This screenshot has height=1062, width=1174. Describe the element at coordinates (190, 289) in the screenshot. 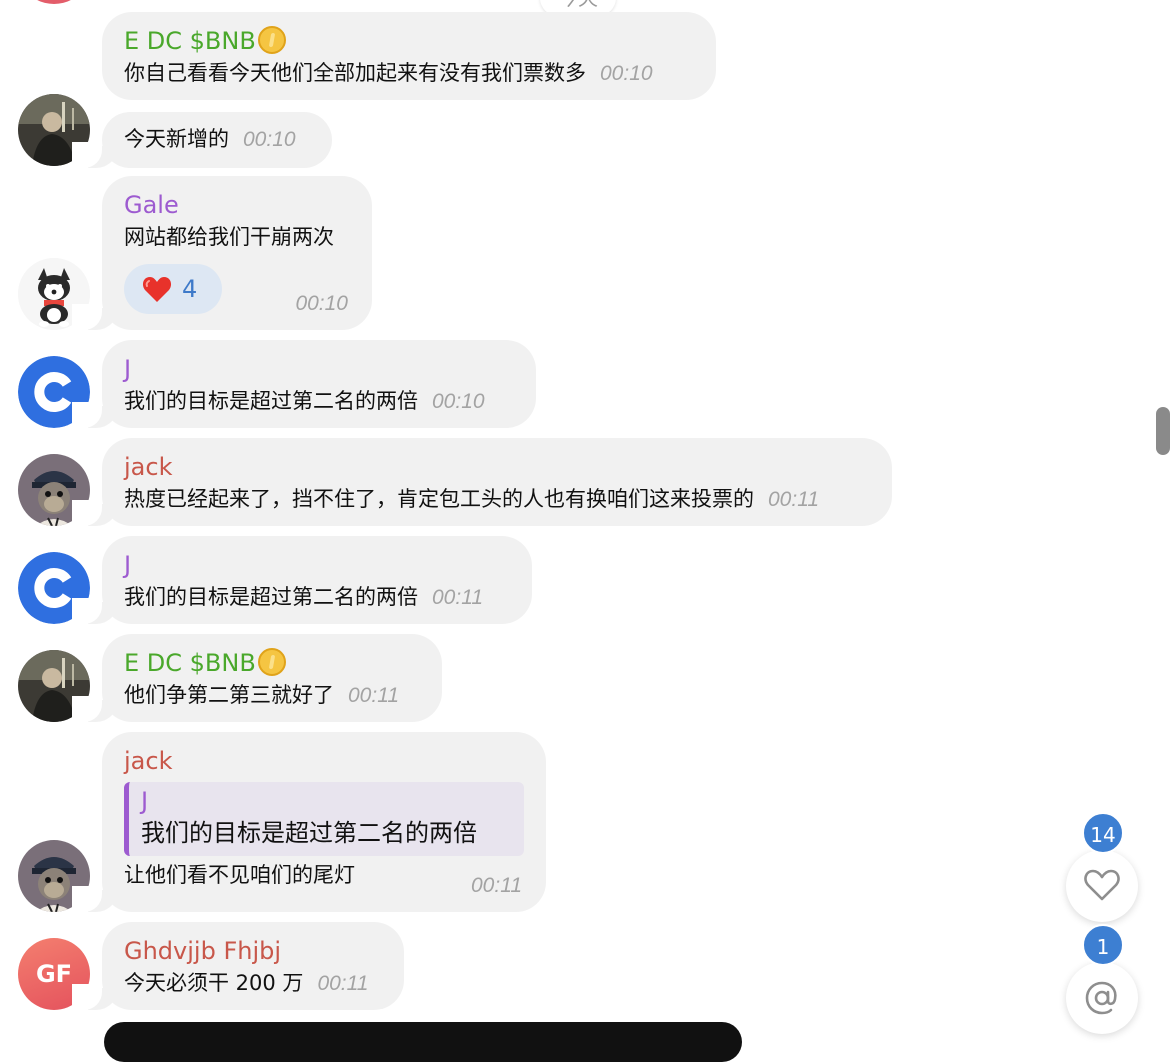

I see `reaction-count: 4` at that location.